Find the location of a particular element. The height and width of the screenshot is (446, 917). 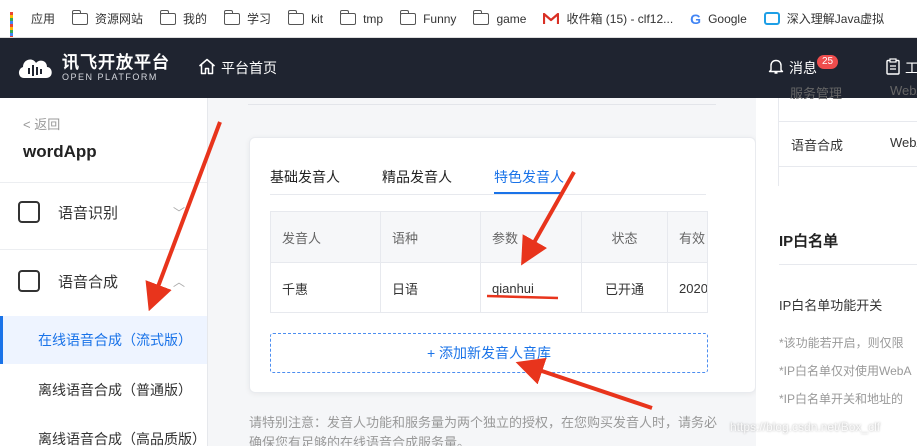

tabs-divider is located at coordinates (488, 194).